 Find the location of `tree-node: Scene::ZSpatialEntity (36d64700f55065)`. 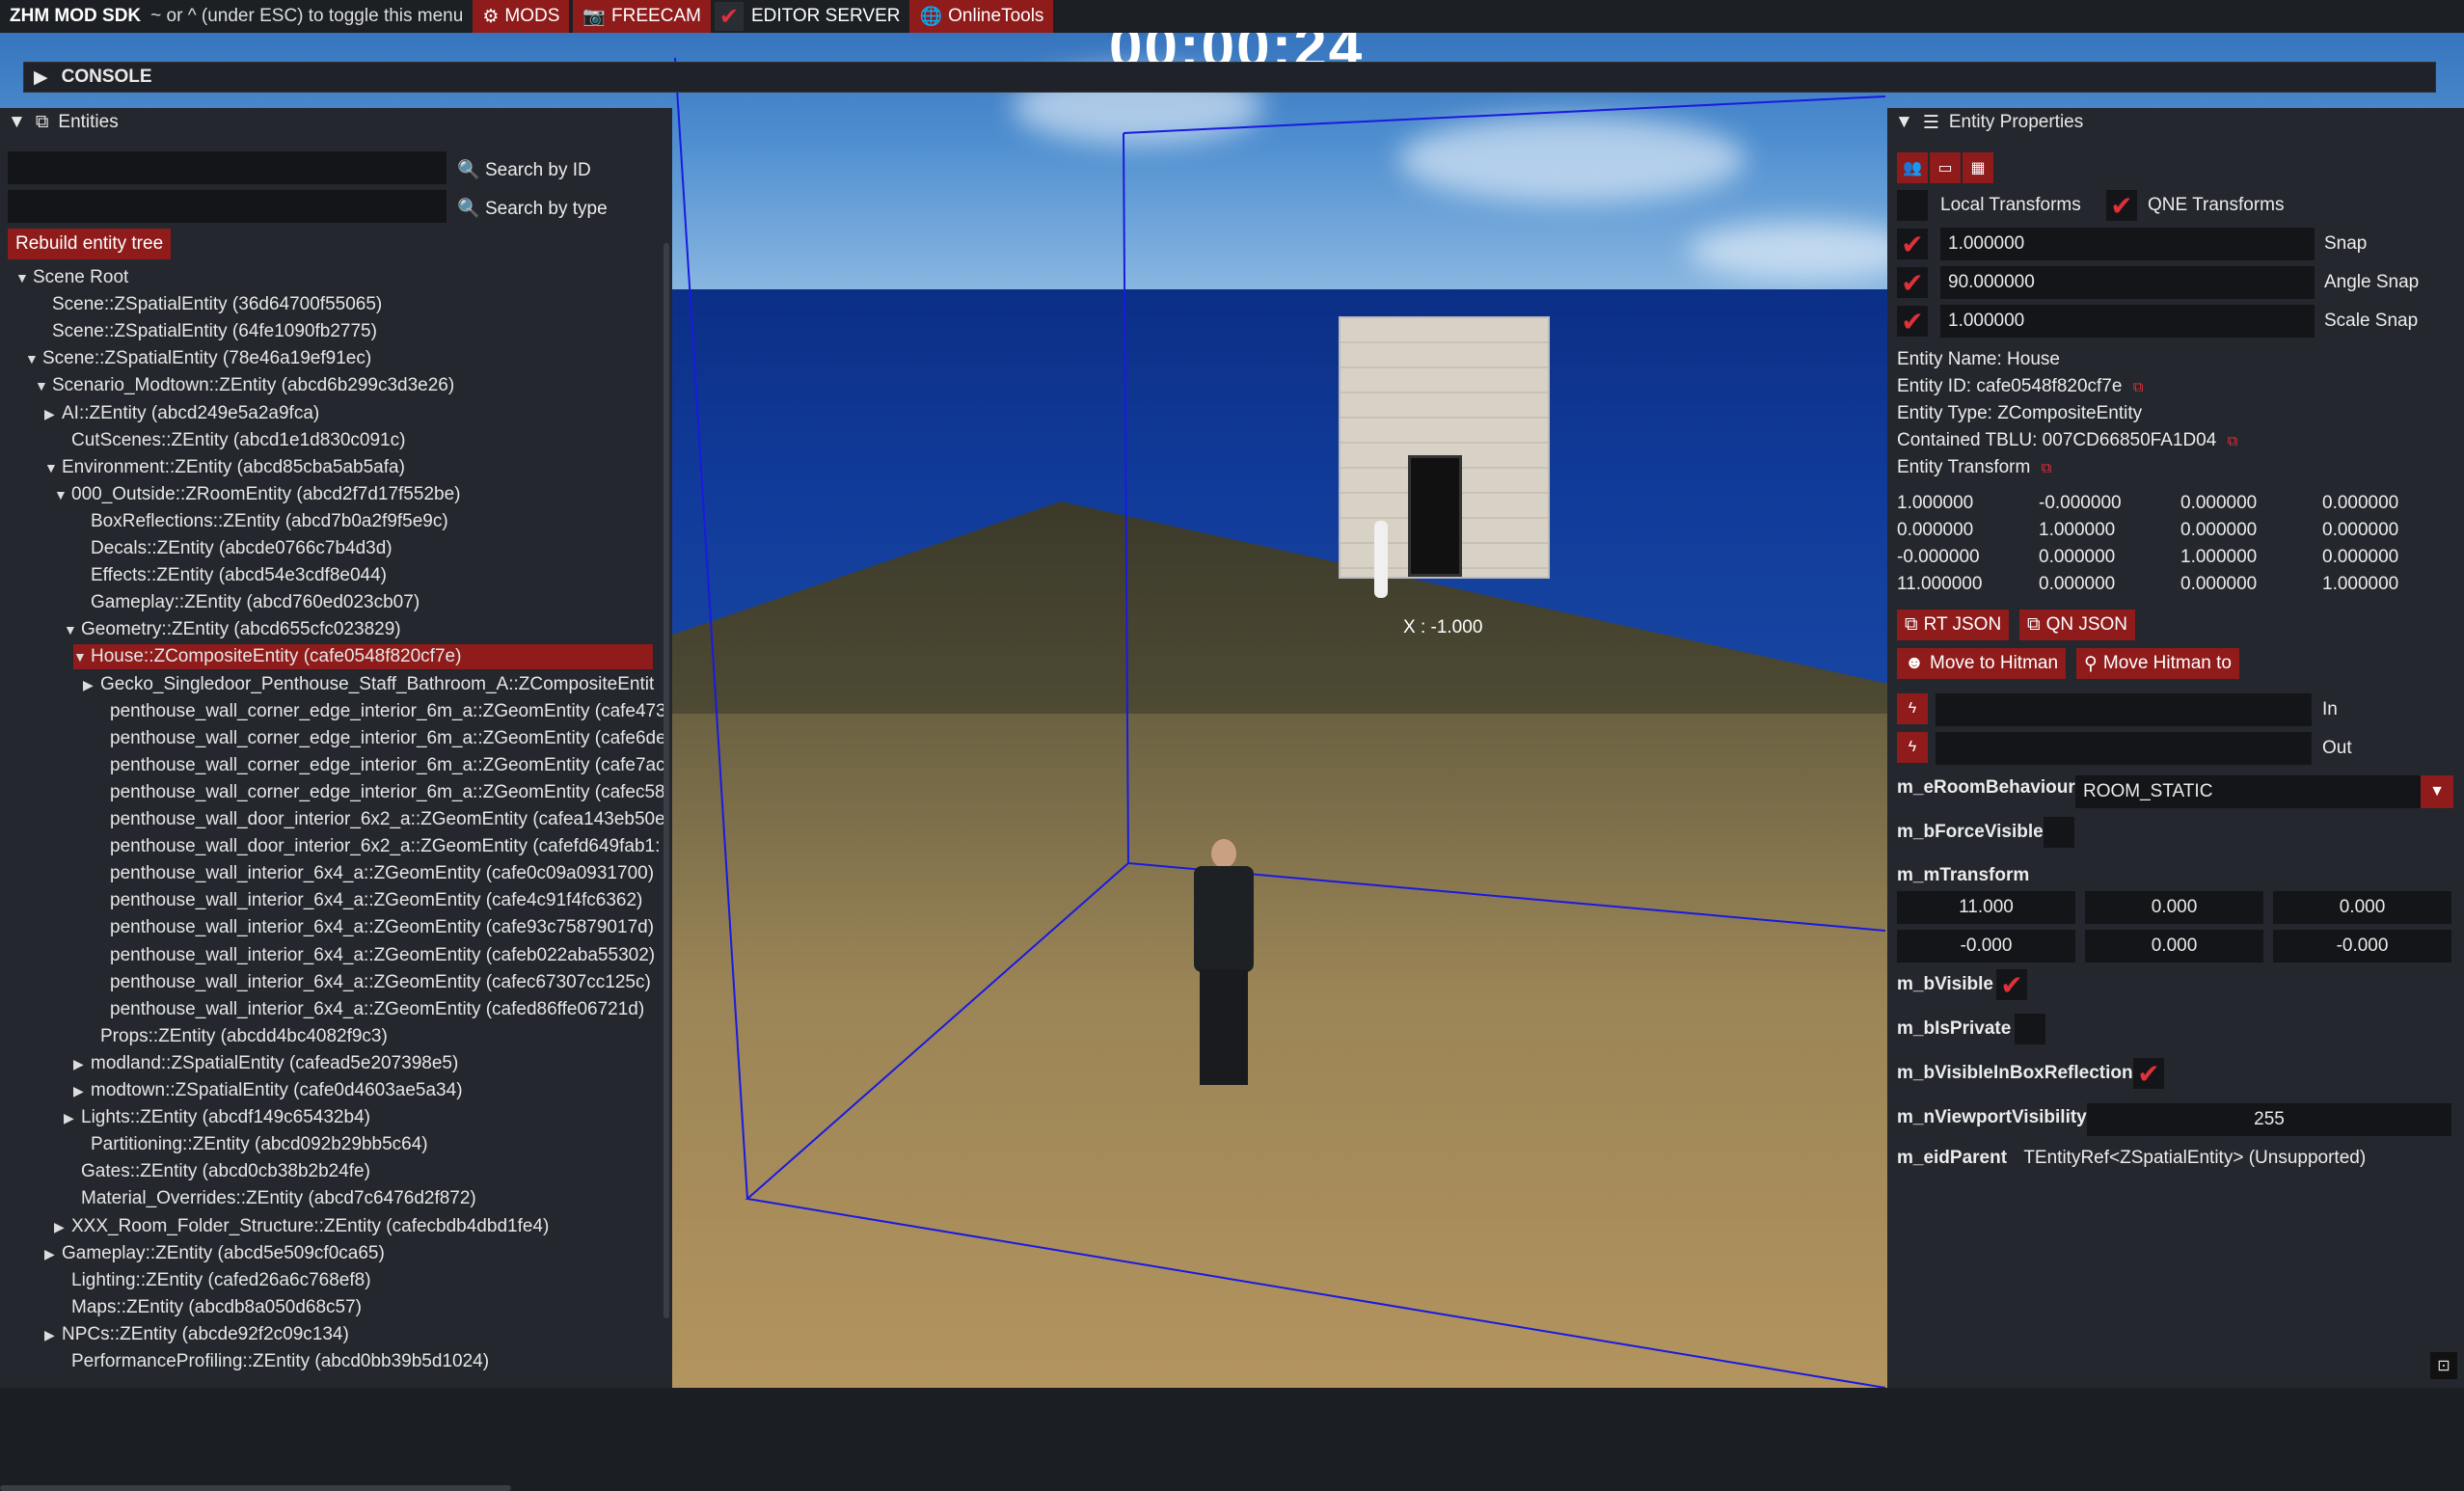

tree-node: Scene::ZSpatialEntity (36d64700f55065) is located at coordinates (208, 304).